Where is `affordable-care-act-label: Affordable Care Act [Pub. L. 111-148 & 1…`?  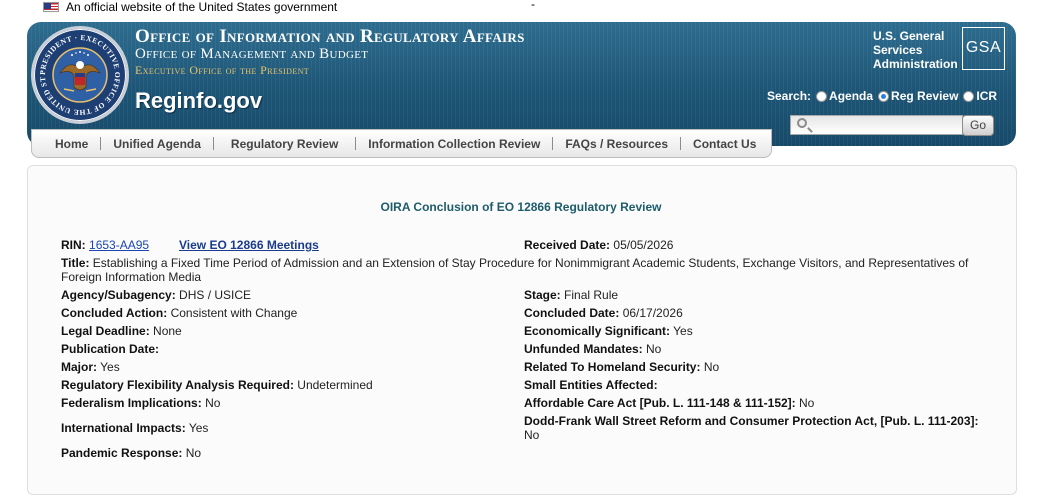 affordable-care-act-label: Affordable Care Act [Pub. L. 111-148 & 1… is located at coordinates (660, 403).